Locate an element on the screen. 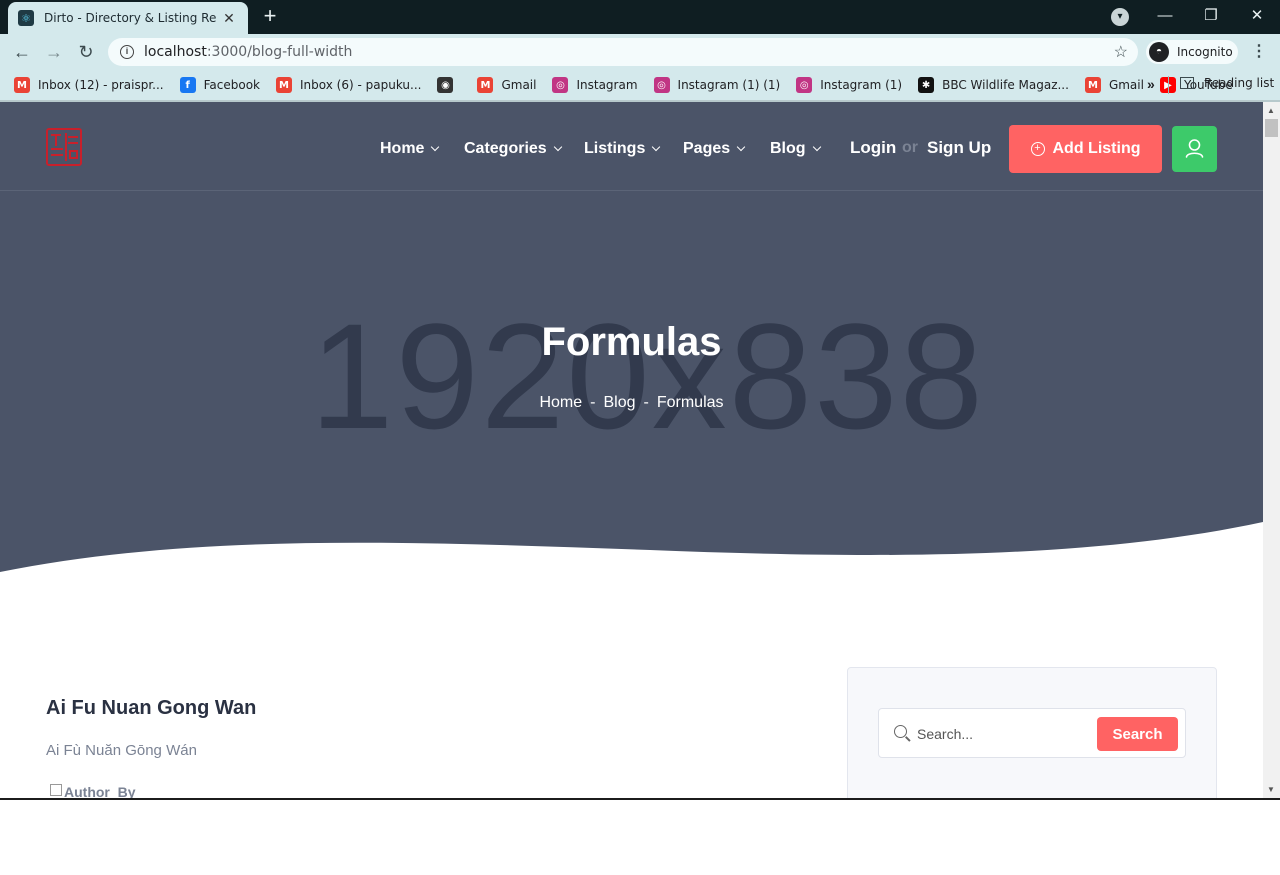 The image size is (1280, 875). add-listing-button: + Add Listing is located at coordinates (1085, 149).